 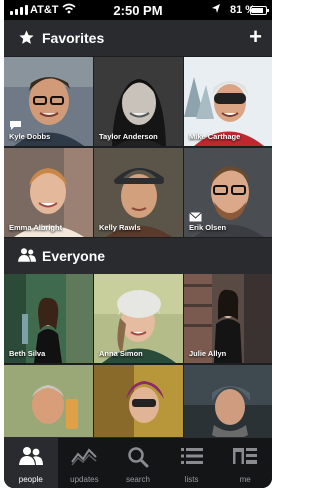 I want to click on person-tile-taylor-anderson: Taylor Anderson, so click(x=138, y=101).